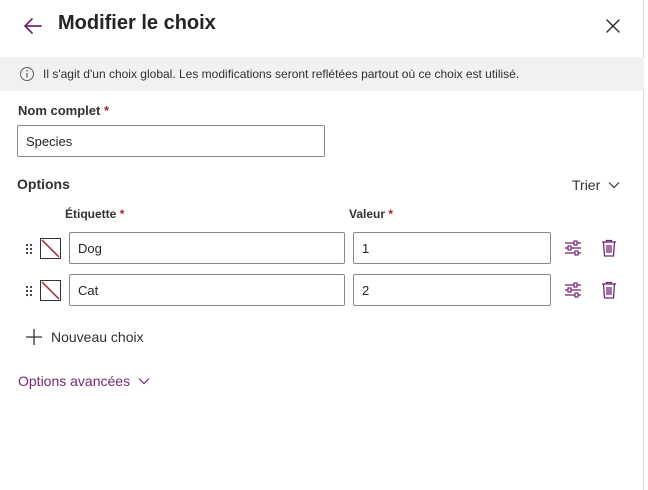 Image resolution: width=648 pixels, height=490 pixels. I want to click on value-column-header: Valeur *, so click(371, 214).